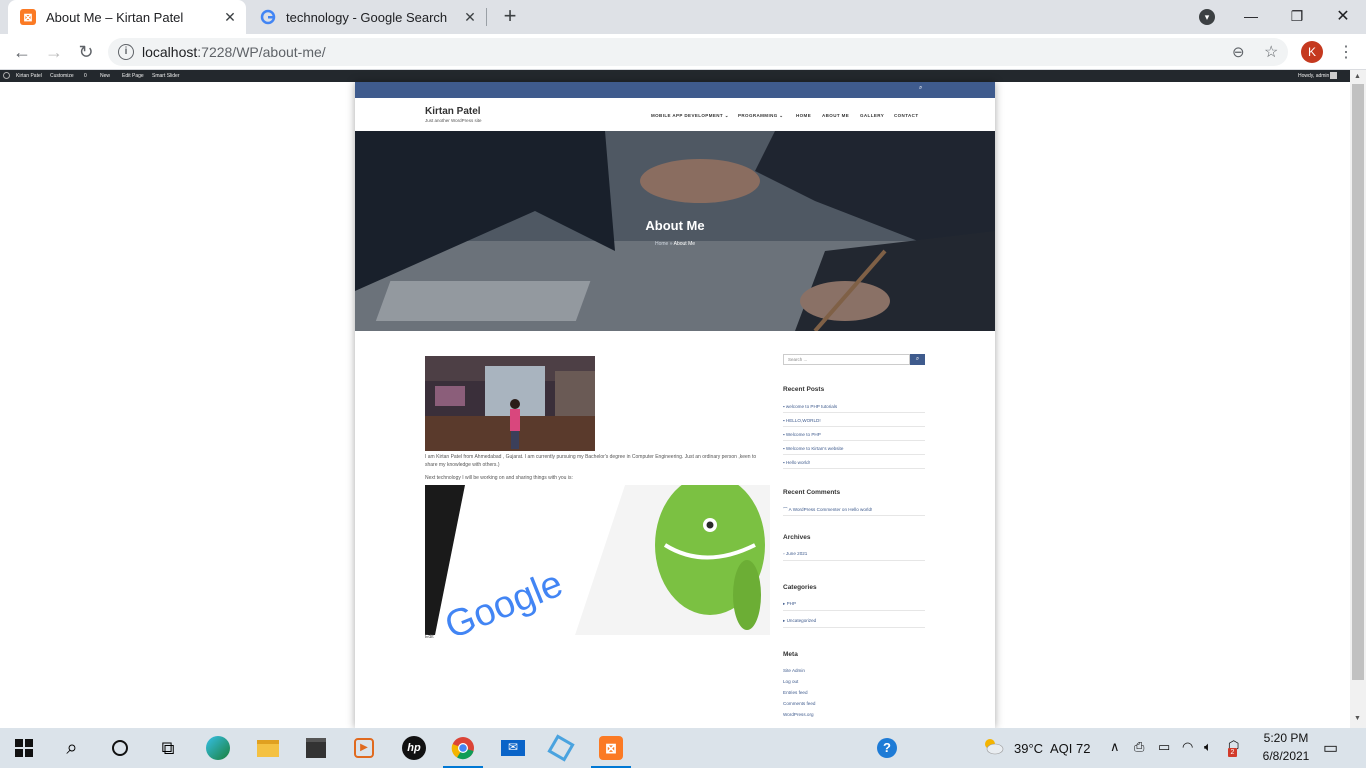 The image size is (1366, 768). What do you see at coordinates (316, 748) in the screenshot?
I see `store-icon` at bounding box center [316, 748].